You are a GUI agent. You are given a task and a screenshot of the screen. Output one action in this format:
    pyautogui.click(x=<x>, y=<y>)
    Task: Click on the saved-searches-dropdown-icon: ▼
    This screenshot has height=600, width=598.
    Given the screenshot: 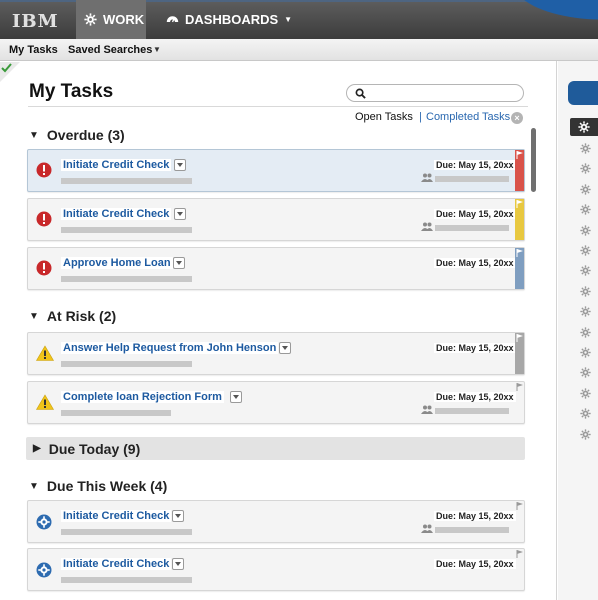 What is the action you would take?
    pyautogui.click(x=157, y=49)
    